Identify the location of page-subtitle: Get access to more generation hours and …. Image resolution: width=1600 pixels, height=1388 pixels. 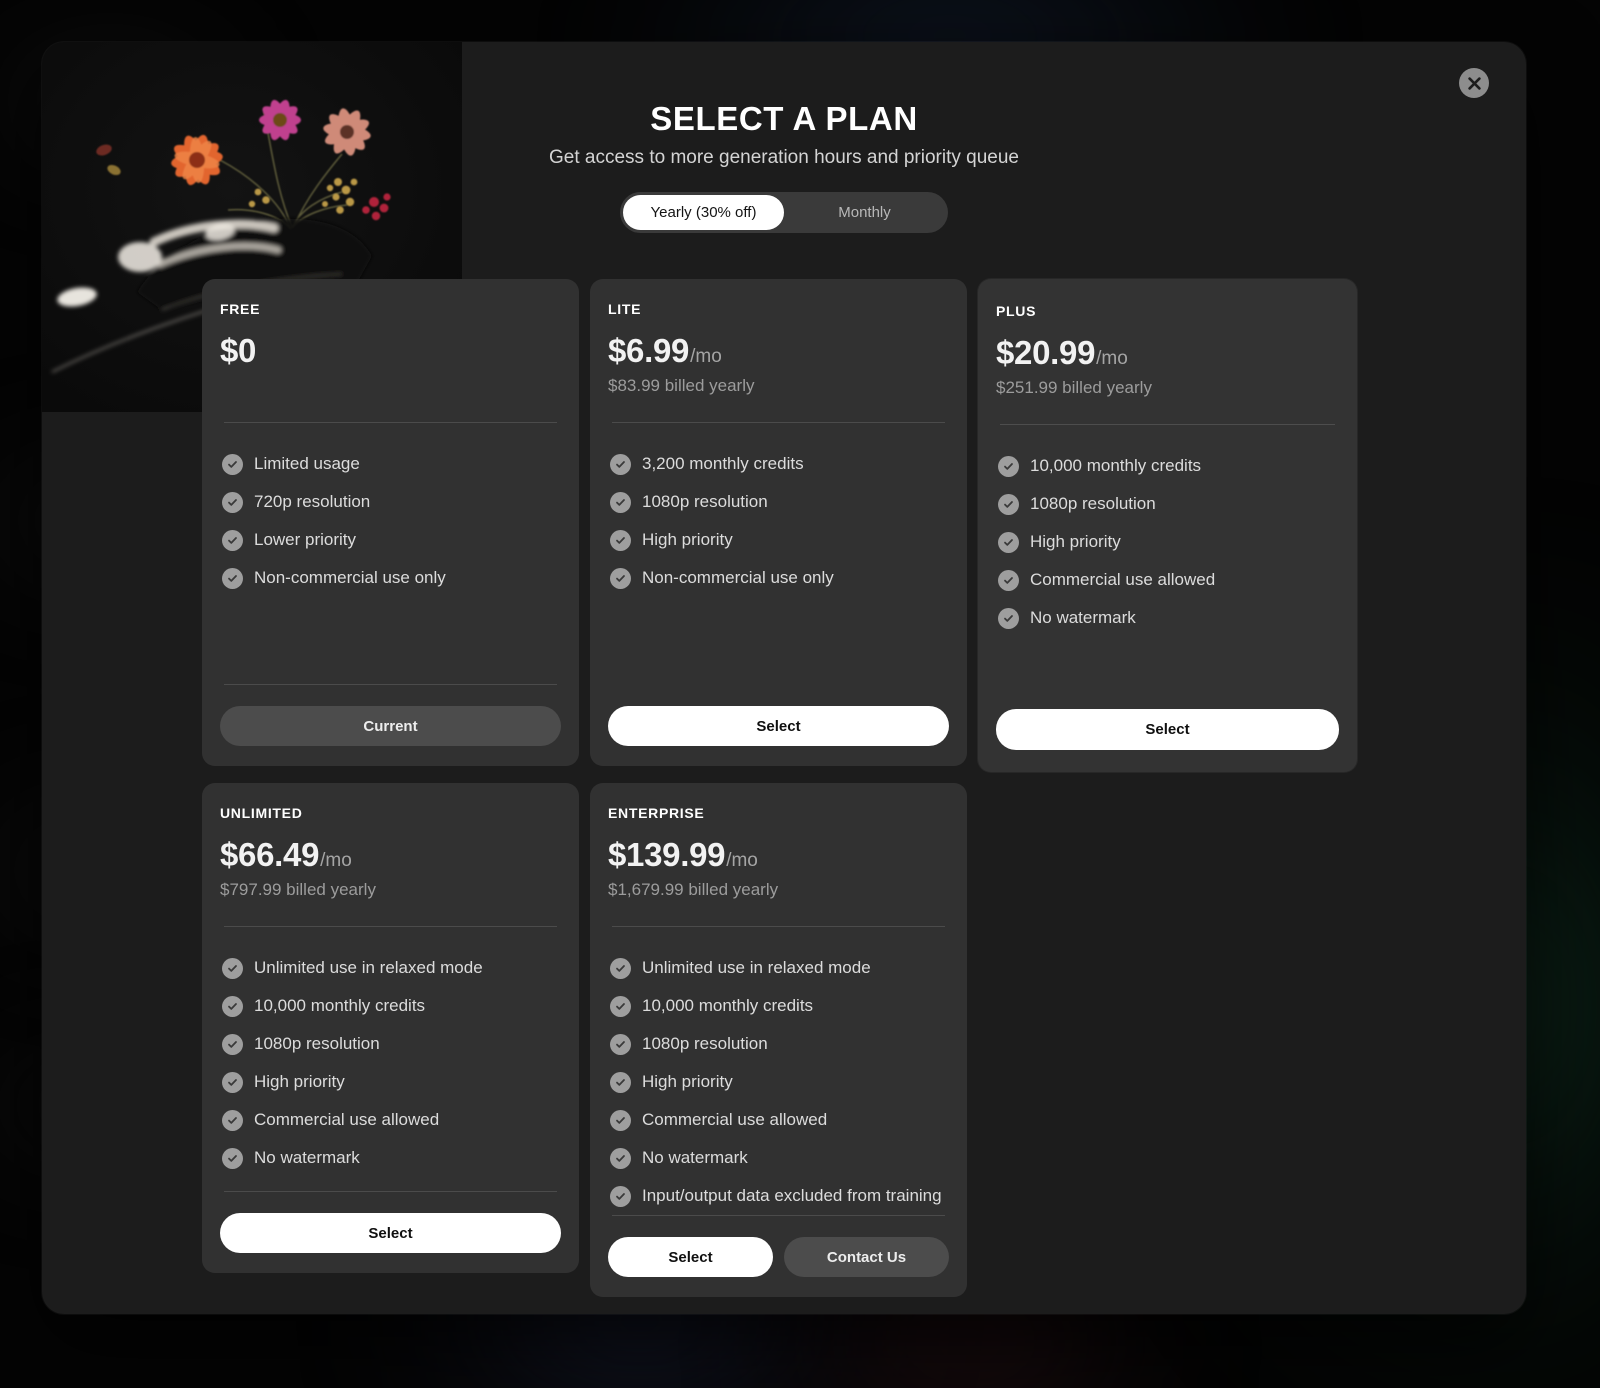
(784, 157).